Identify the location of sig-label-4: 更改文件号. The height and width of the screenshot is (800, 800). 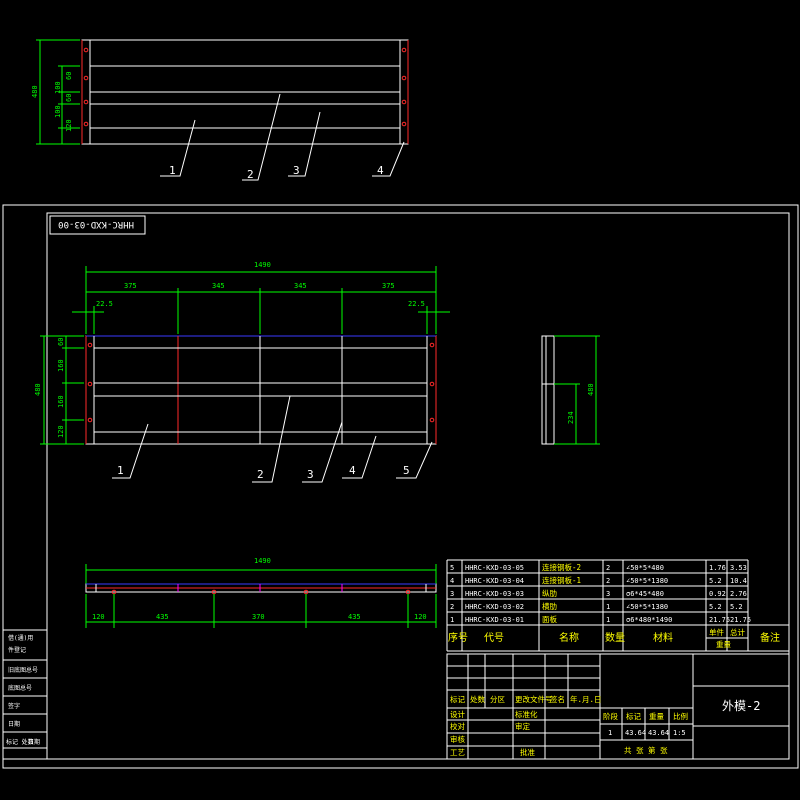
(534, 699).